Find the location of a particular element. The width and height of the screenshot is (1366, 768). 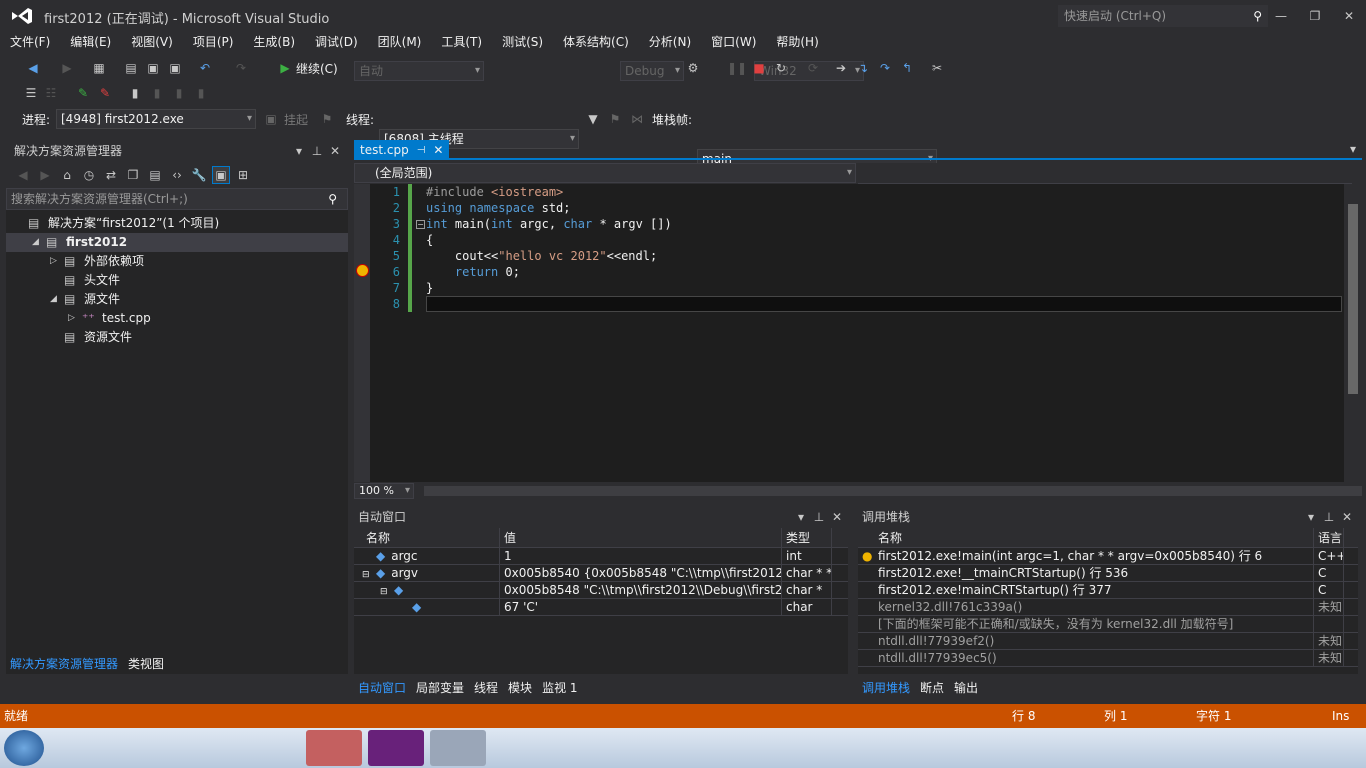

tab-callstack-window: 输出 is located at coordinates (966, 687).